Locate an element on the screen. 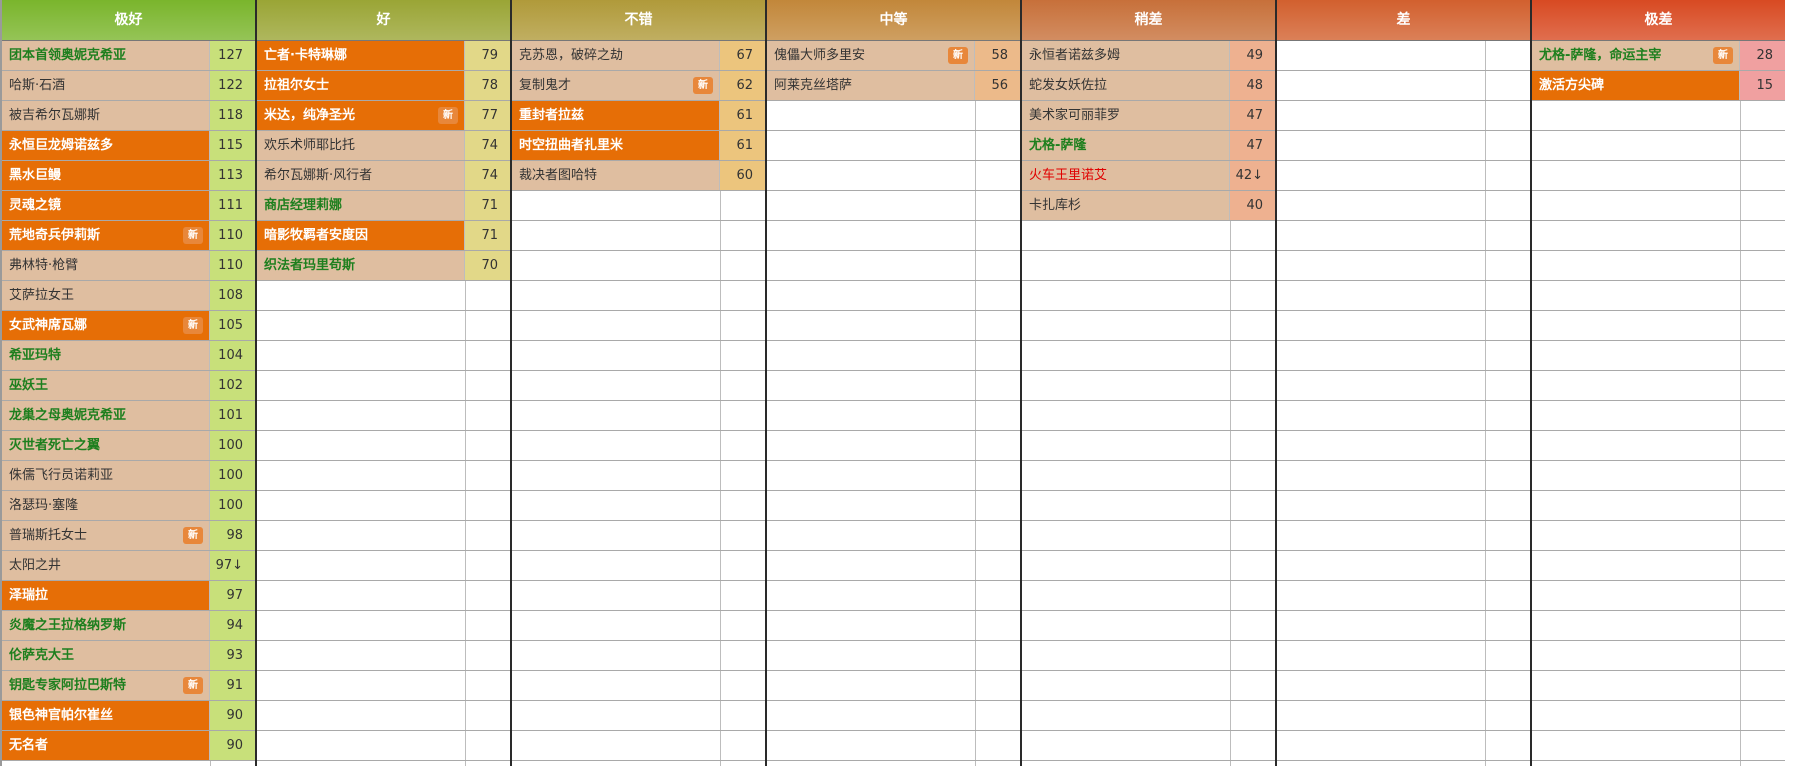 The width and height of the screenshot is (1816, 766). table-row: 米达，纯净圣光 新 77 is located at coordinates (383, 116).